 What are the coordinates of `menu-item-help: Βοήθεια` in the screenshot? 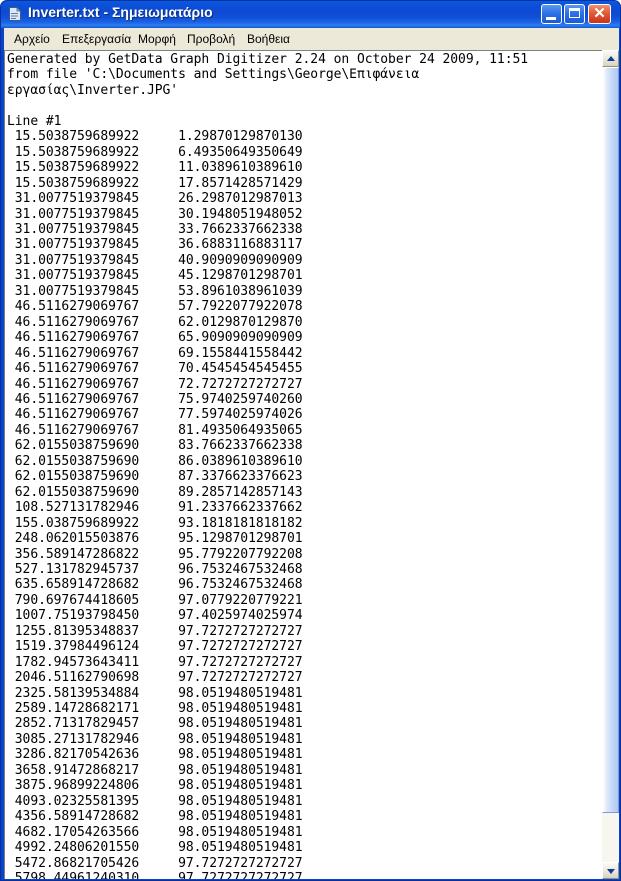 It's located at (268, 39).